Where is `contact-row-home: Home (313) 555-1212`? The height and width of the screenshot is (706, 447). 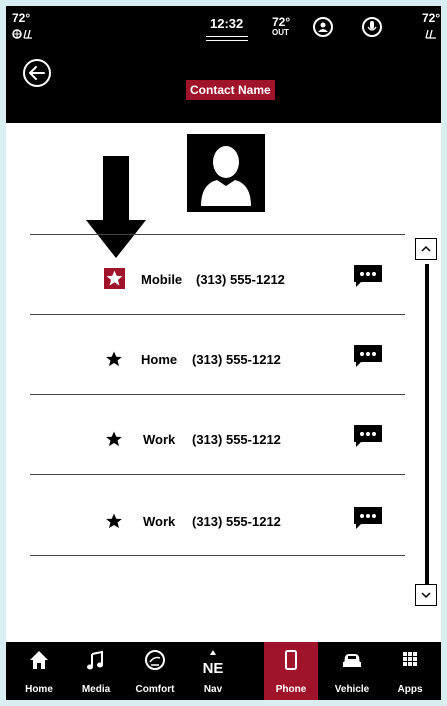 contact-row-home: Home (313) 555-1212 is located at coordinates (206, 360).